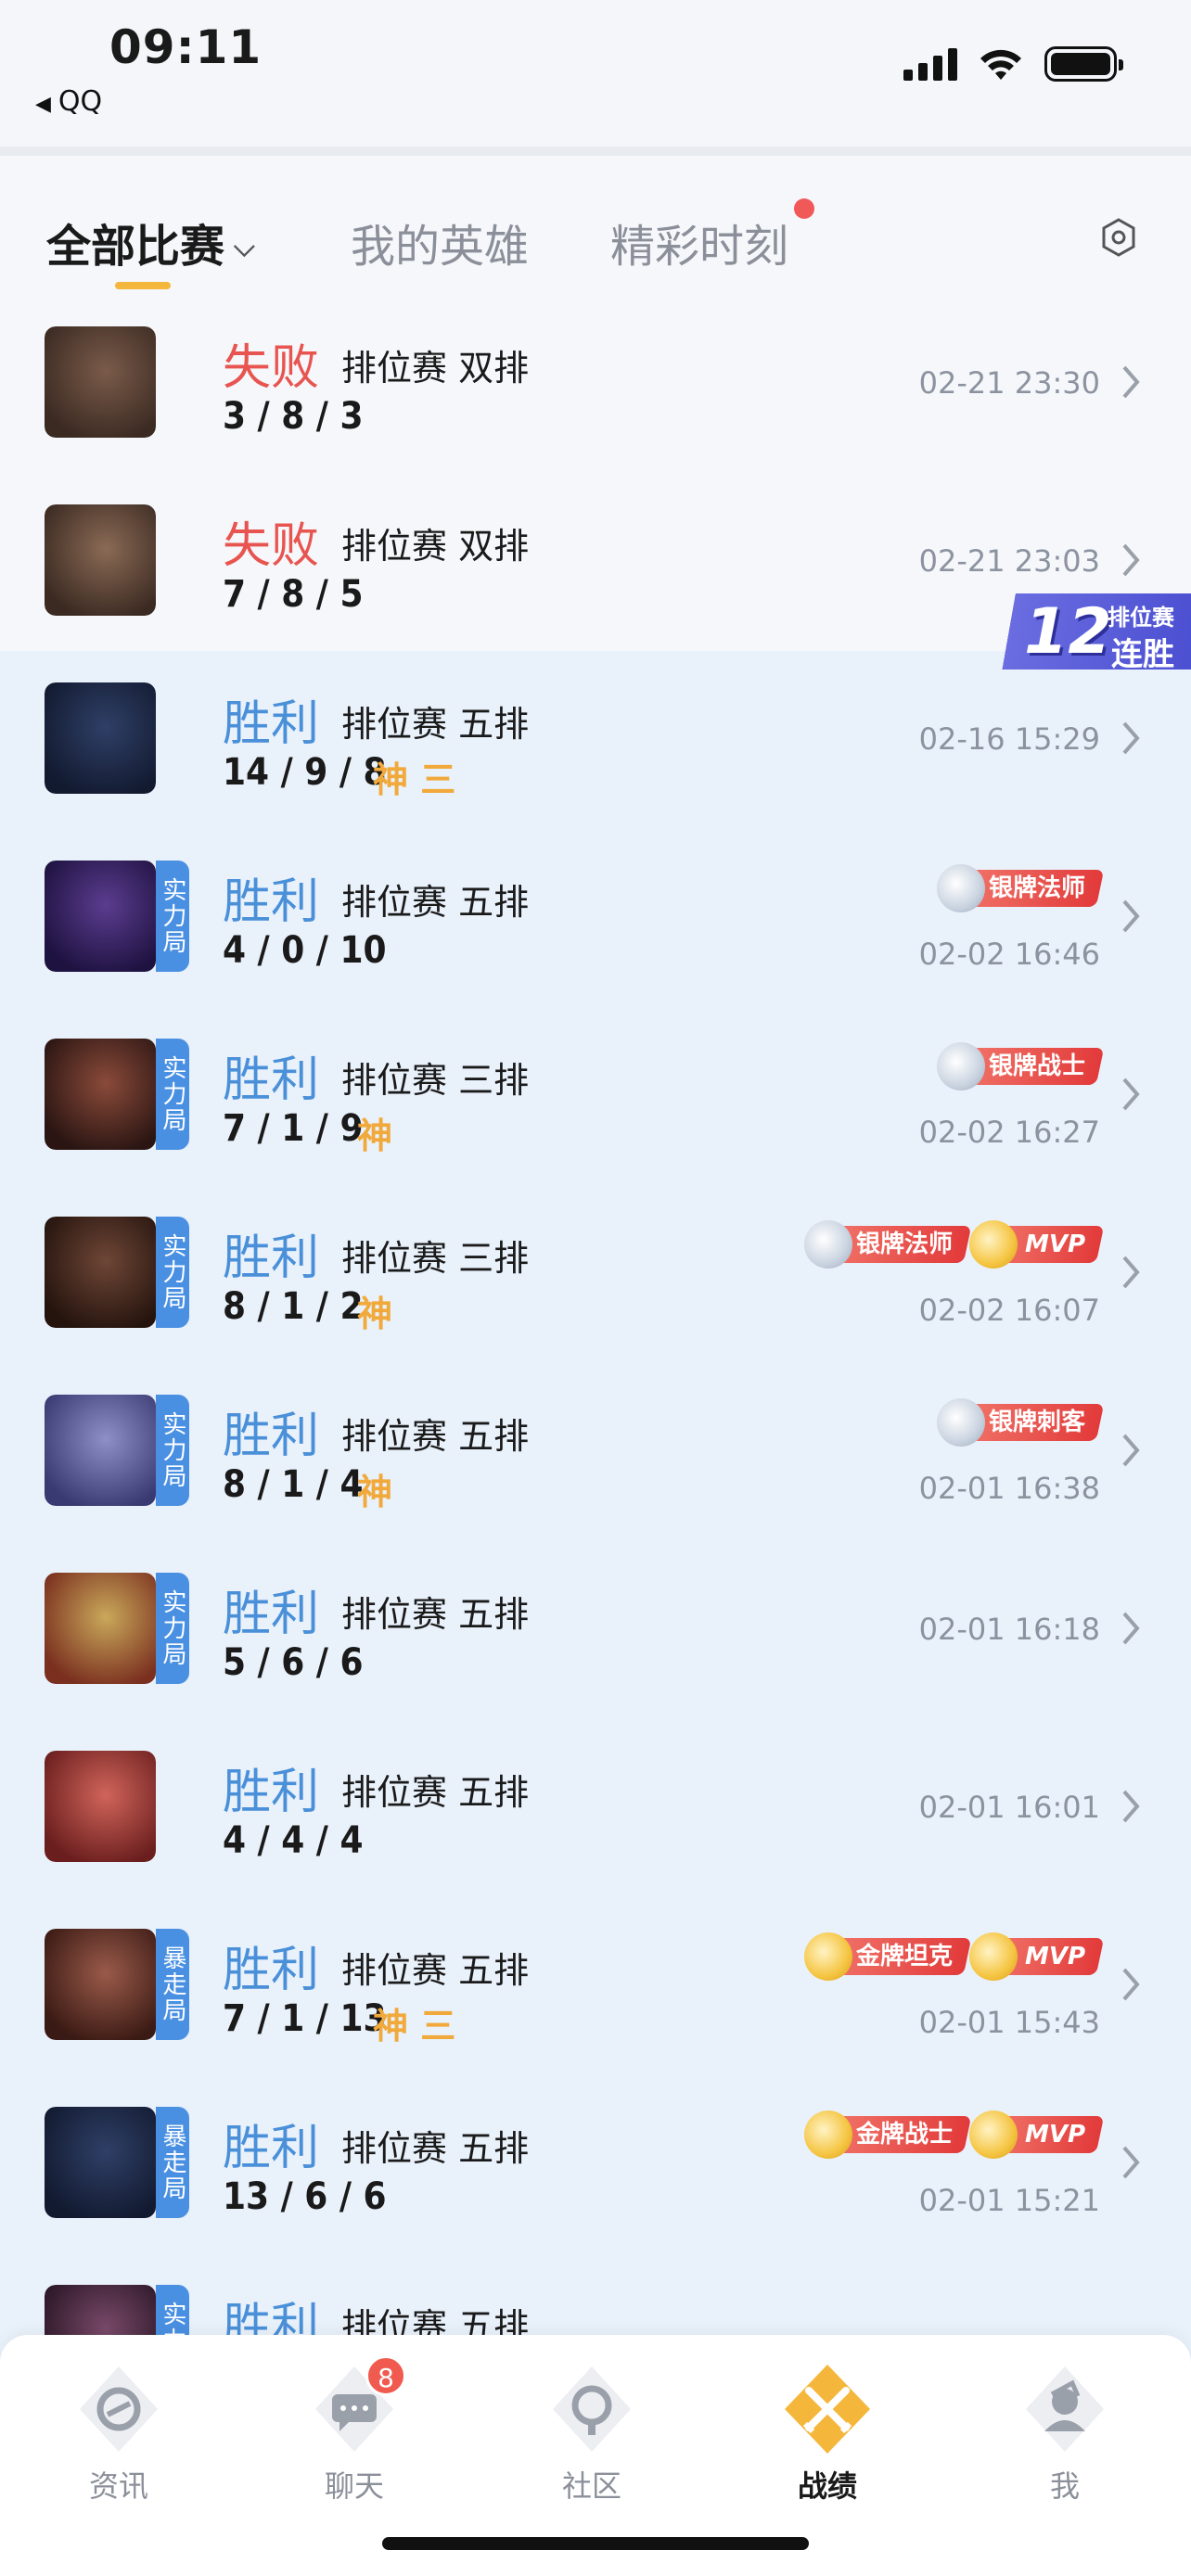 Image resolution: width=1191 pixels, height=2576 pixels. I want to click on match-row: 暴走局 胜利 排位赛 五排 13 / 6 / 6 金牌战士 MVP 02-01 15:21, so click(595, 2164).